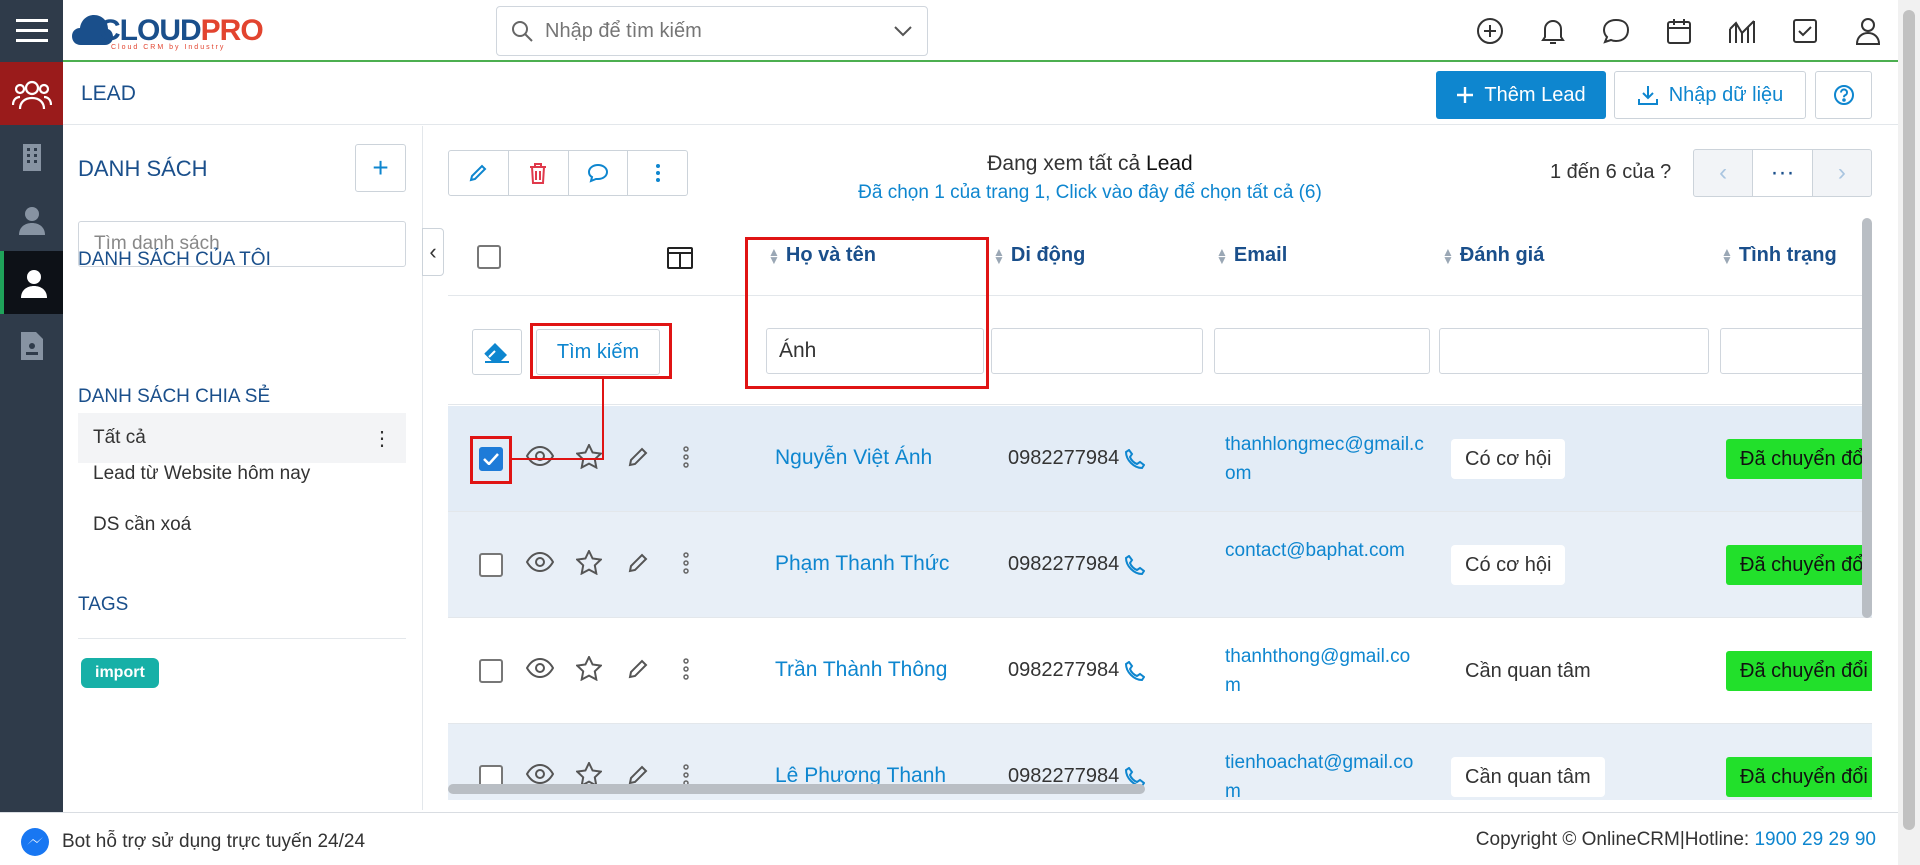  Describe the element at coordinates (382, 438) in the screenshot. I see `kebab-icon: ⋮` at that location.